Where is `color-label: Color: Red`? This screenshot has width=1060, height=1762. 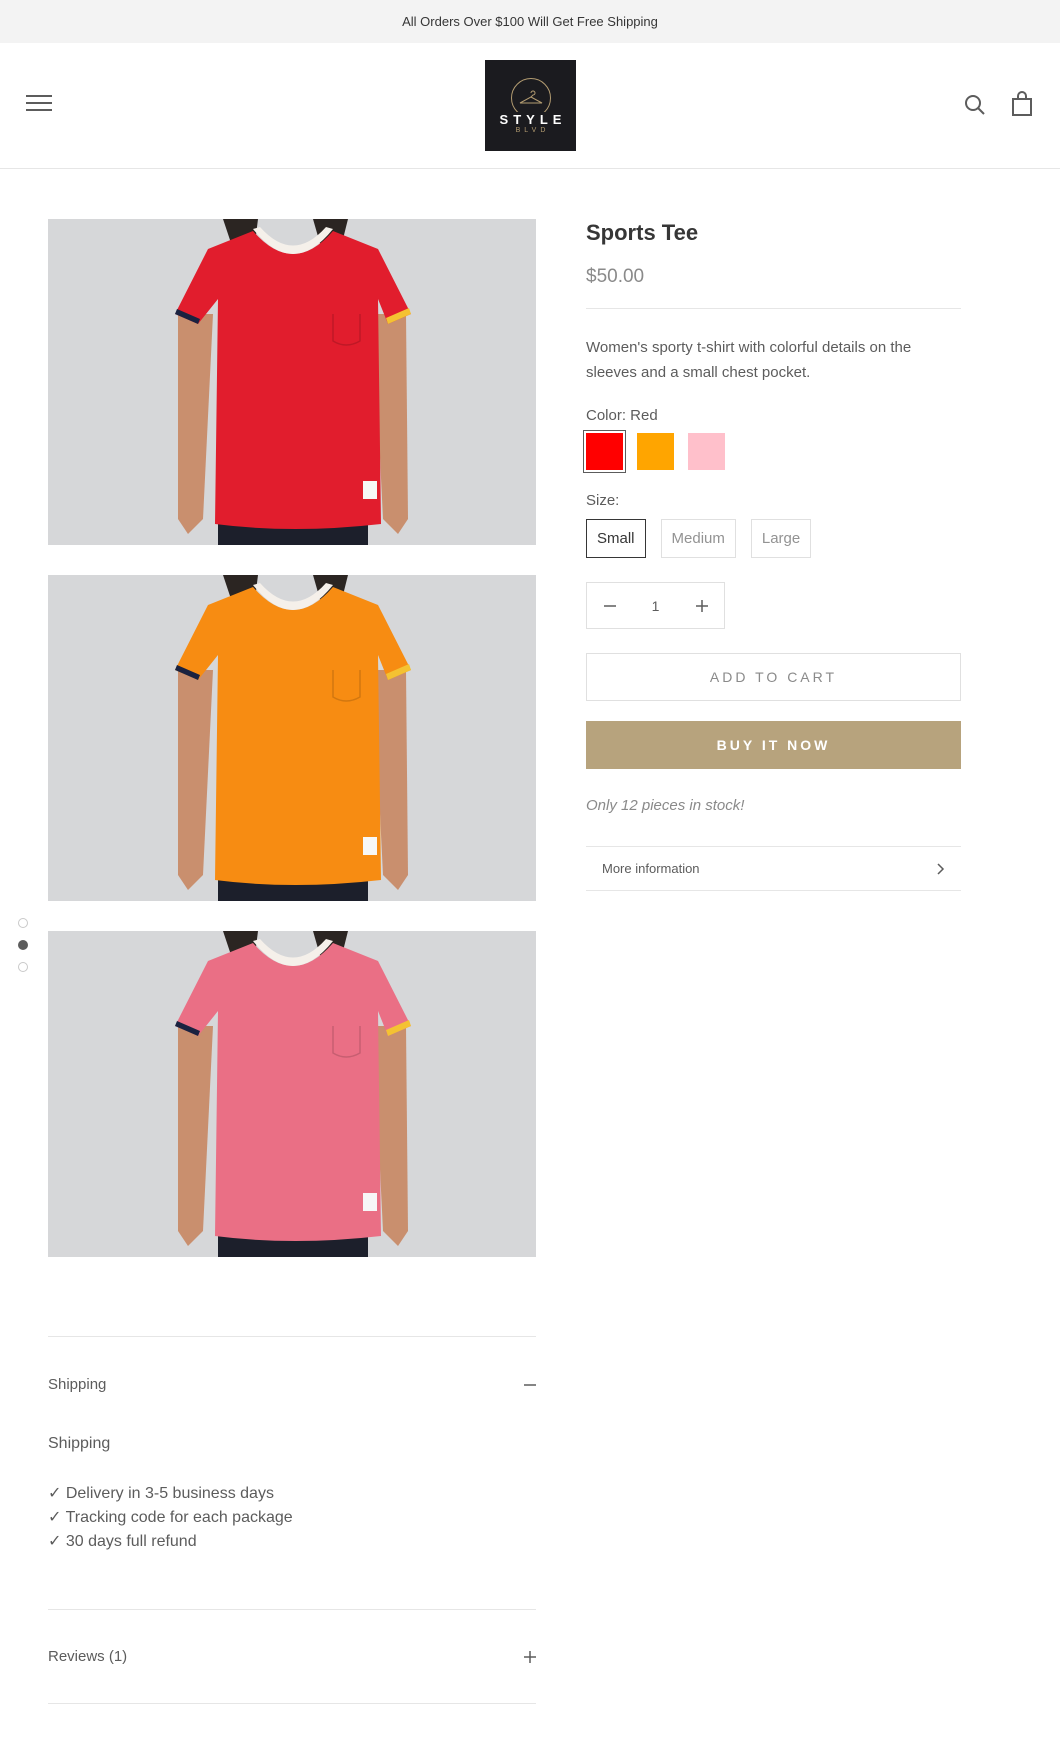 color-label: Color: Red is located at coordinates (622, 415).